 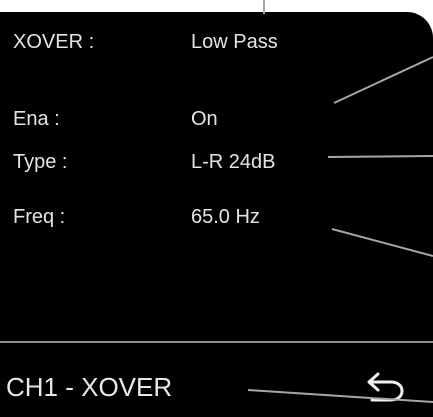 I want to click on screen-title: CH1 - XOVER, so click(x=89, y=387).